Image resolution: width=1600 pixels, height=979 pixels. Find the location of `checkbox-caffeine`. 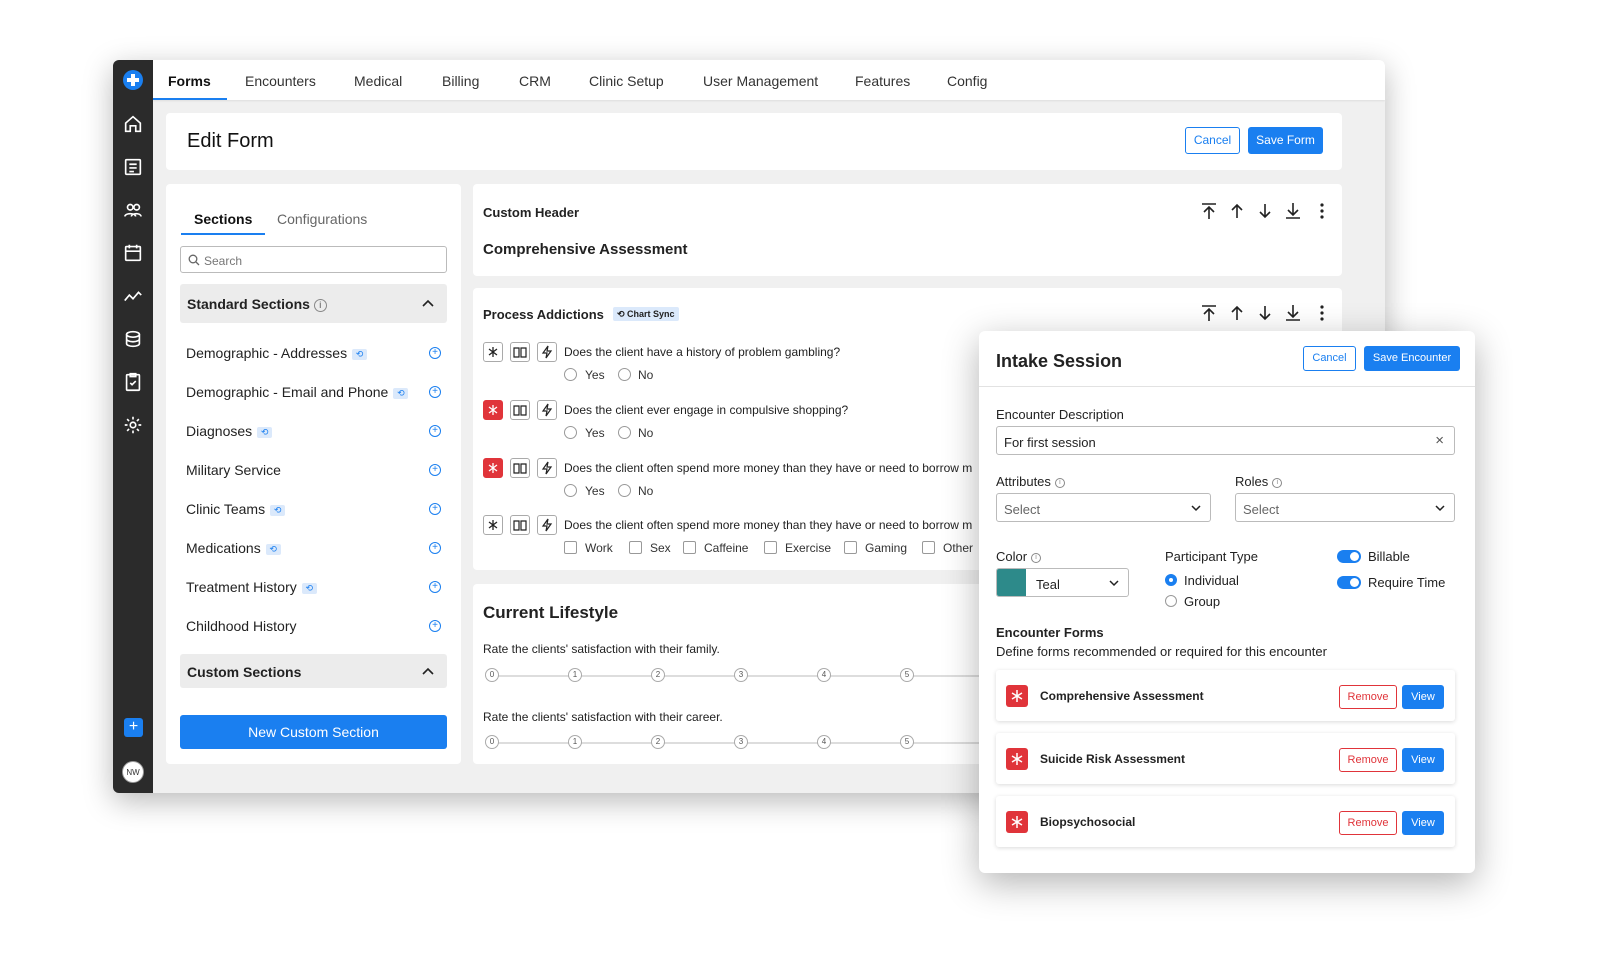

checkbox-caffeine is located at coordinates (689, 547).